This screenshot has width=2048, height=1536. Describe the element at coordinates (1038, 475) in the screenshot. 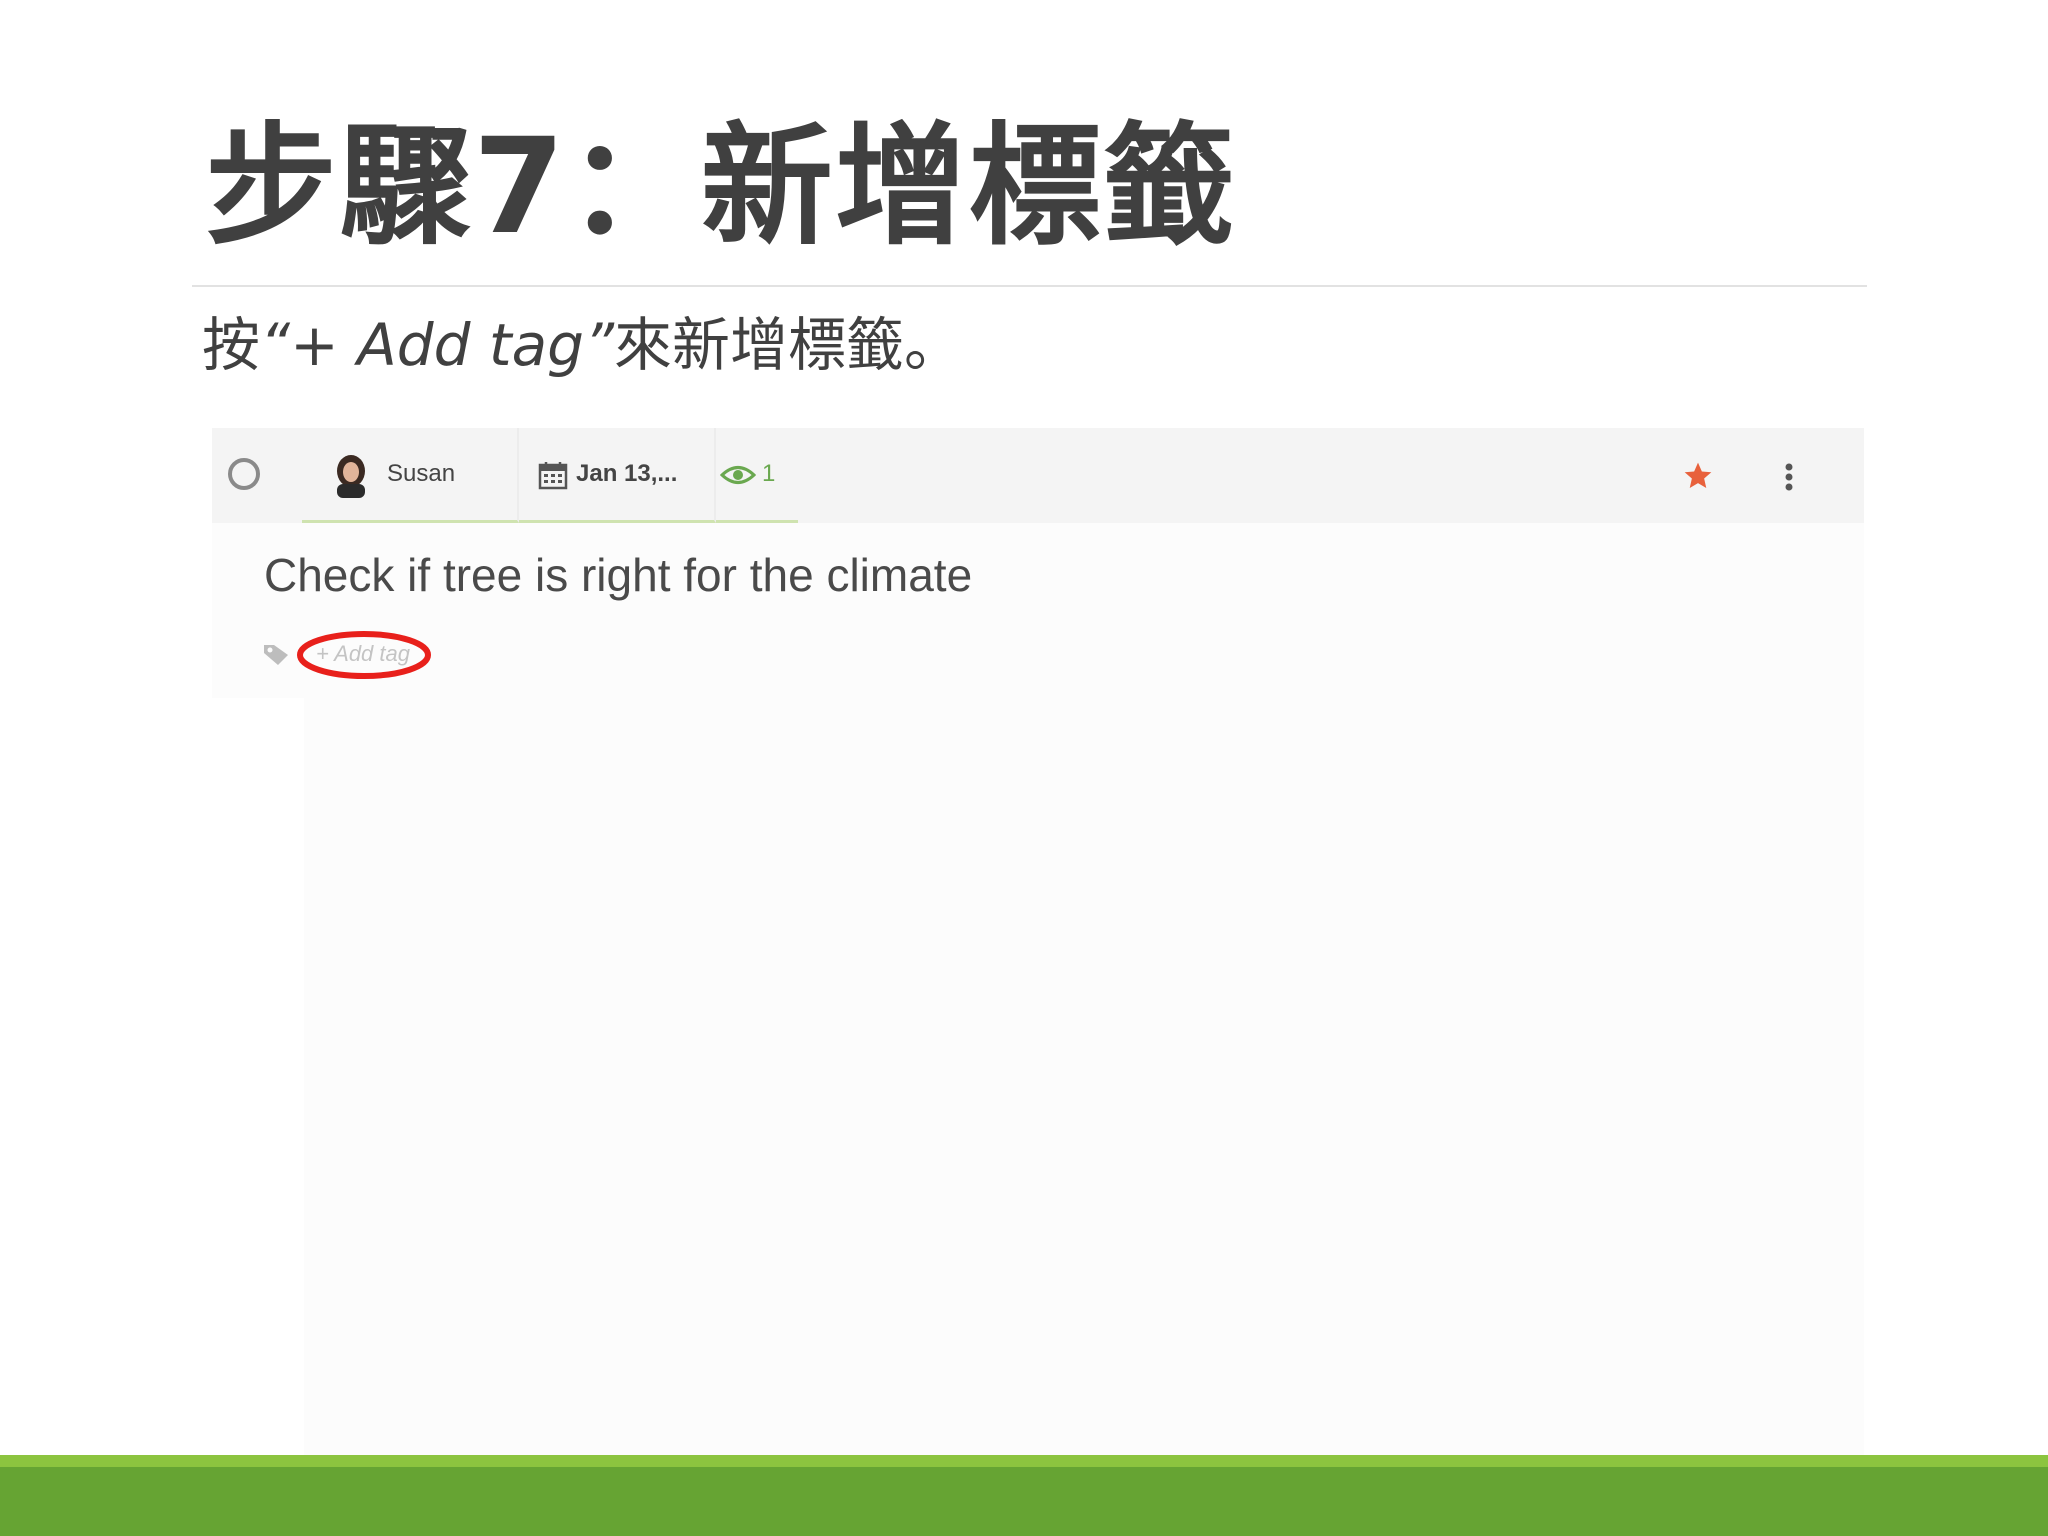

I see `task-header: Susan Jan 13,... 1` at that location.